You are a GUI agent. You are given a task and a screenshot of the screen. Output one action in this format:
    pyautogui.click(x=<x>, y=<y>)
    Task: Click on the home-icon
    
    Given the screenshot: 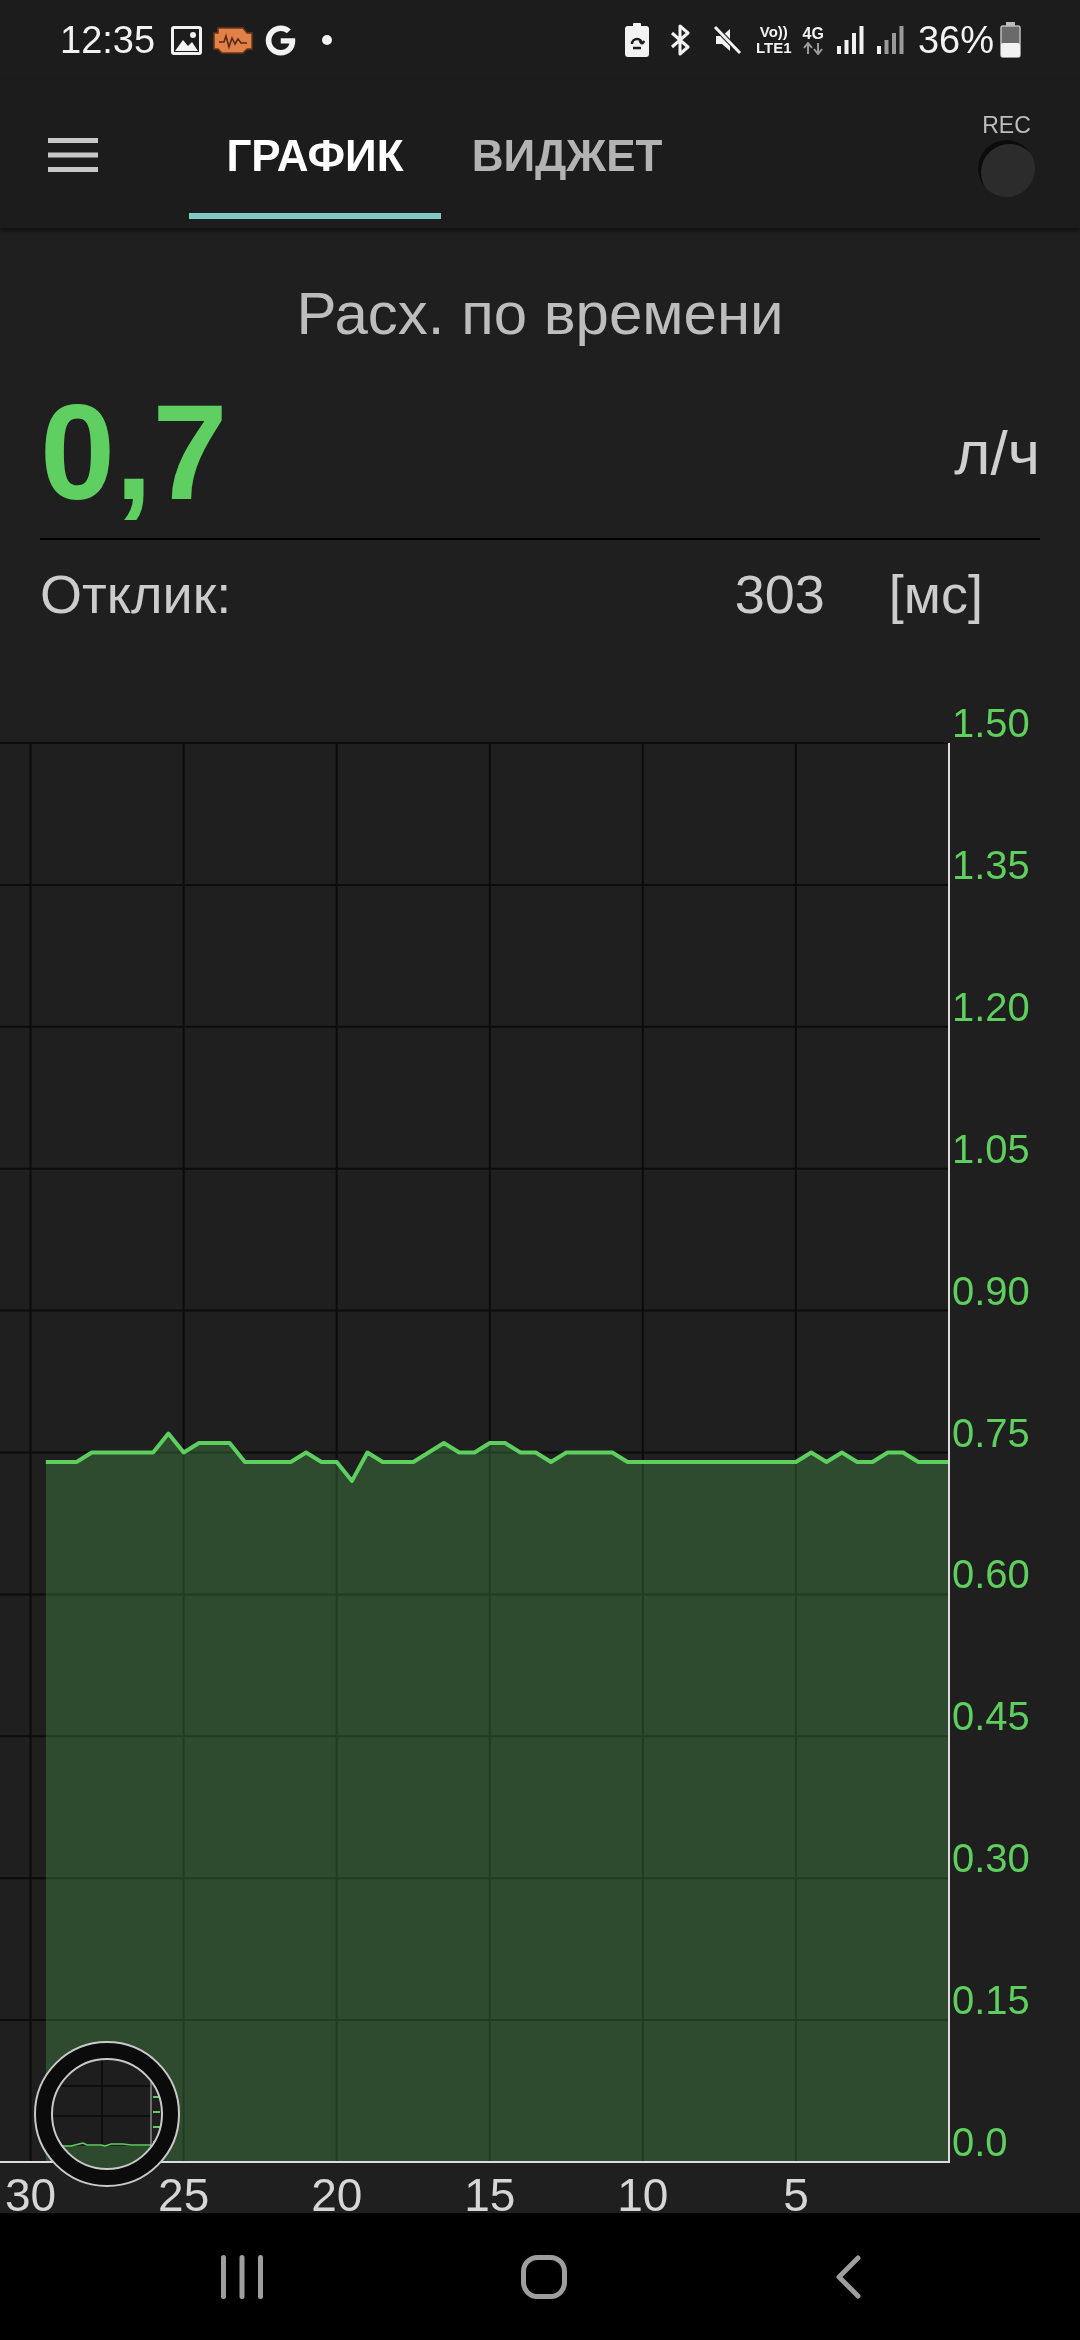 What is the action you would take?
    pyautogui.click(x=544, y=2276)
    